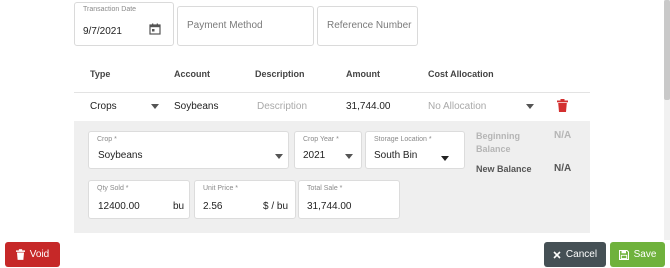 The image size is (670, 268). I want to click on cost-allocation-select: No Allocation, so click(480, 106).